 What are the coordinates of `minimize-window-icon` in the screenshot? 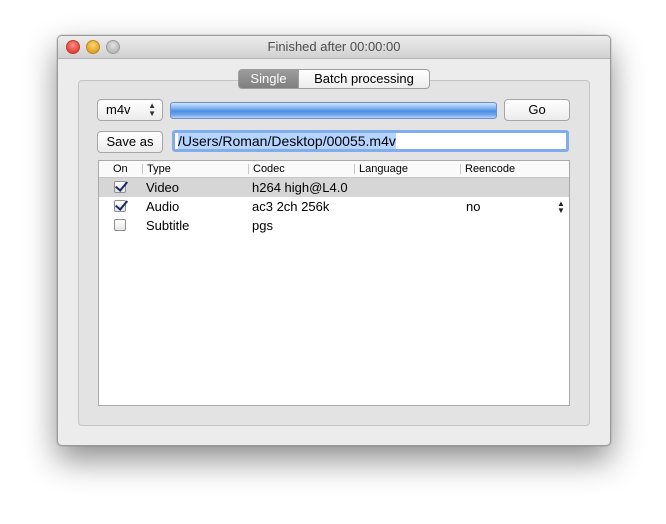 It's located at (93, 47).